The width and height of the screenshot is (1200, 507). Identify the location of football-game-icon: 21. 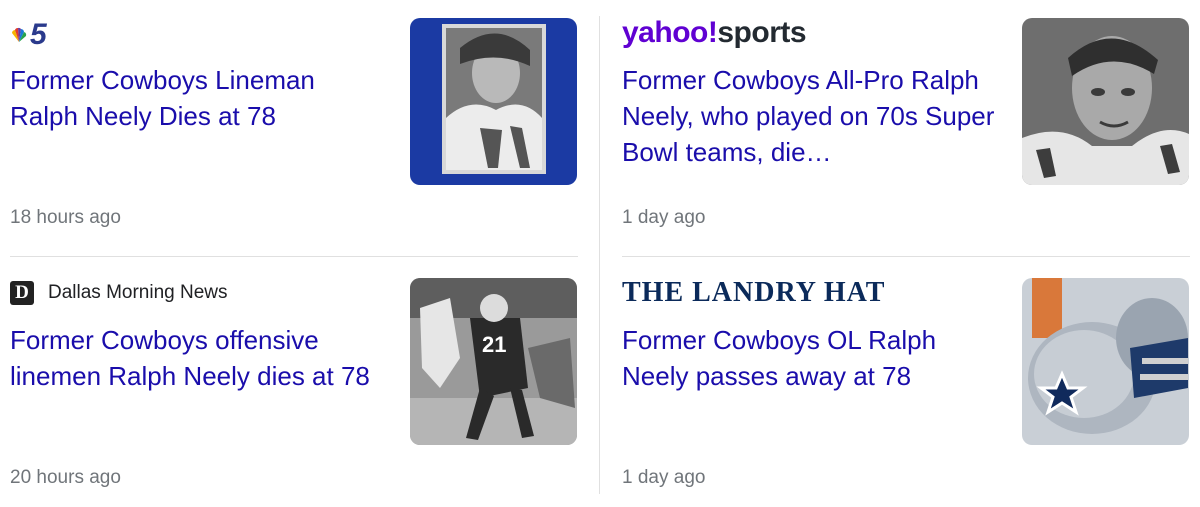
(493, 361).